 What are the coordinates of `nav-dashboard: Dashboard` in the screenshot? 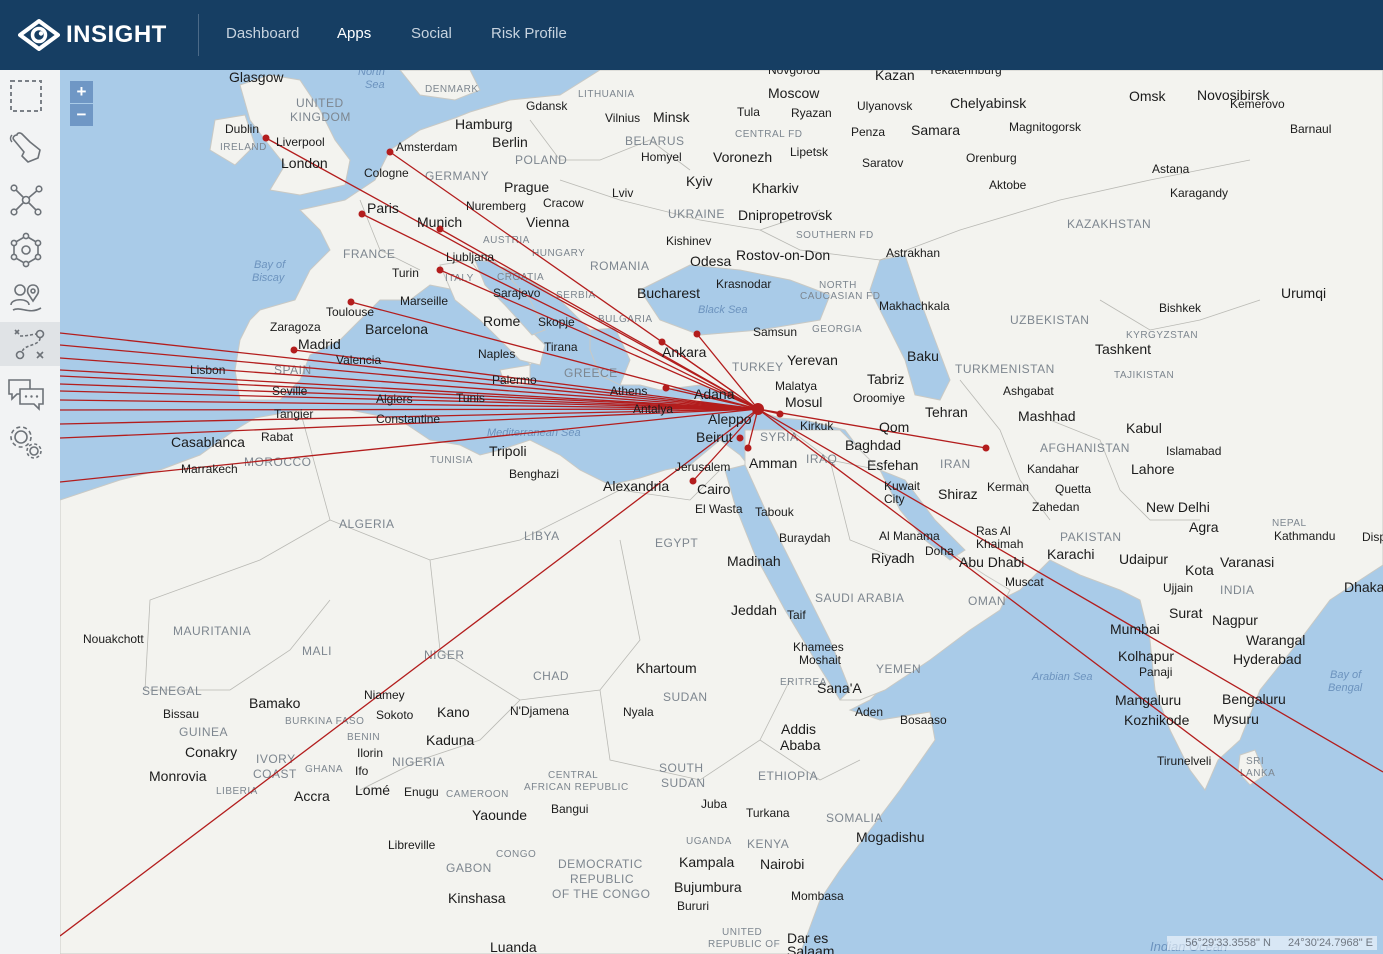 It's located at (262, 33).